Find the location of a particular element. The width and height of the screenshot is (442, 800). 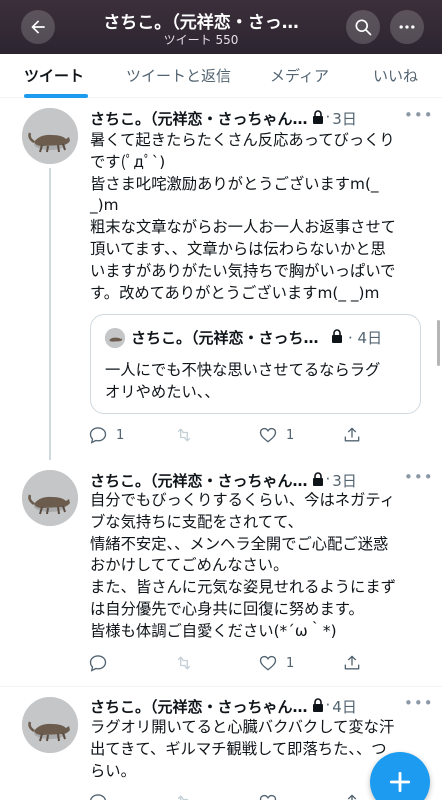

tweet-line: _)m is located at coordinates (104, 205).